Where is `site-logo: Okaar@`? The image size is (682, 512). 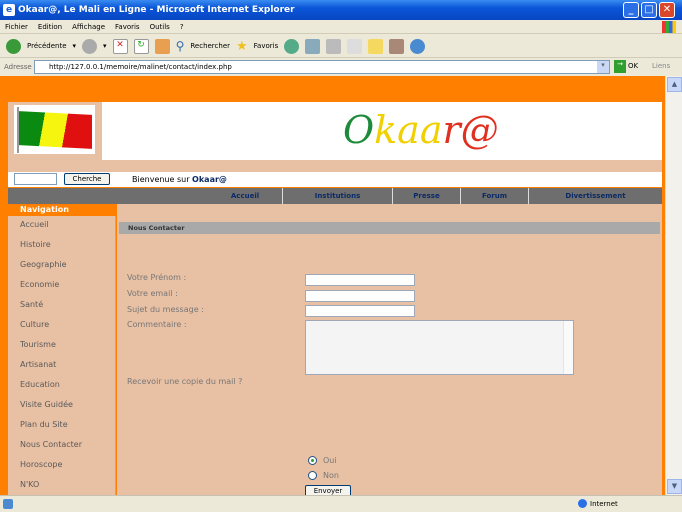 site-logo: Okaar@ is located at coordinates (421, 130).